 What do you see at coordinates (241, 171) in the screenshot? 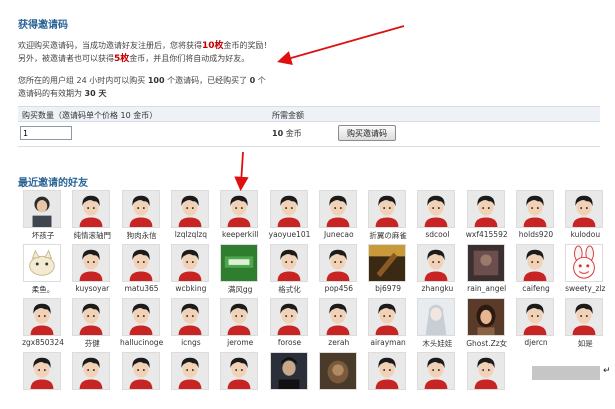
I see `arrow-to-friends` at bounding box center [241, 171].